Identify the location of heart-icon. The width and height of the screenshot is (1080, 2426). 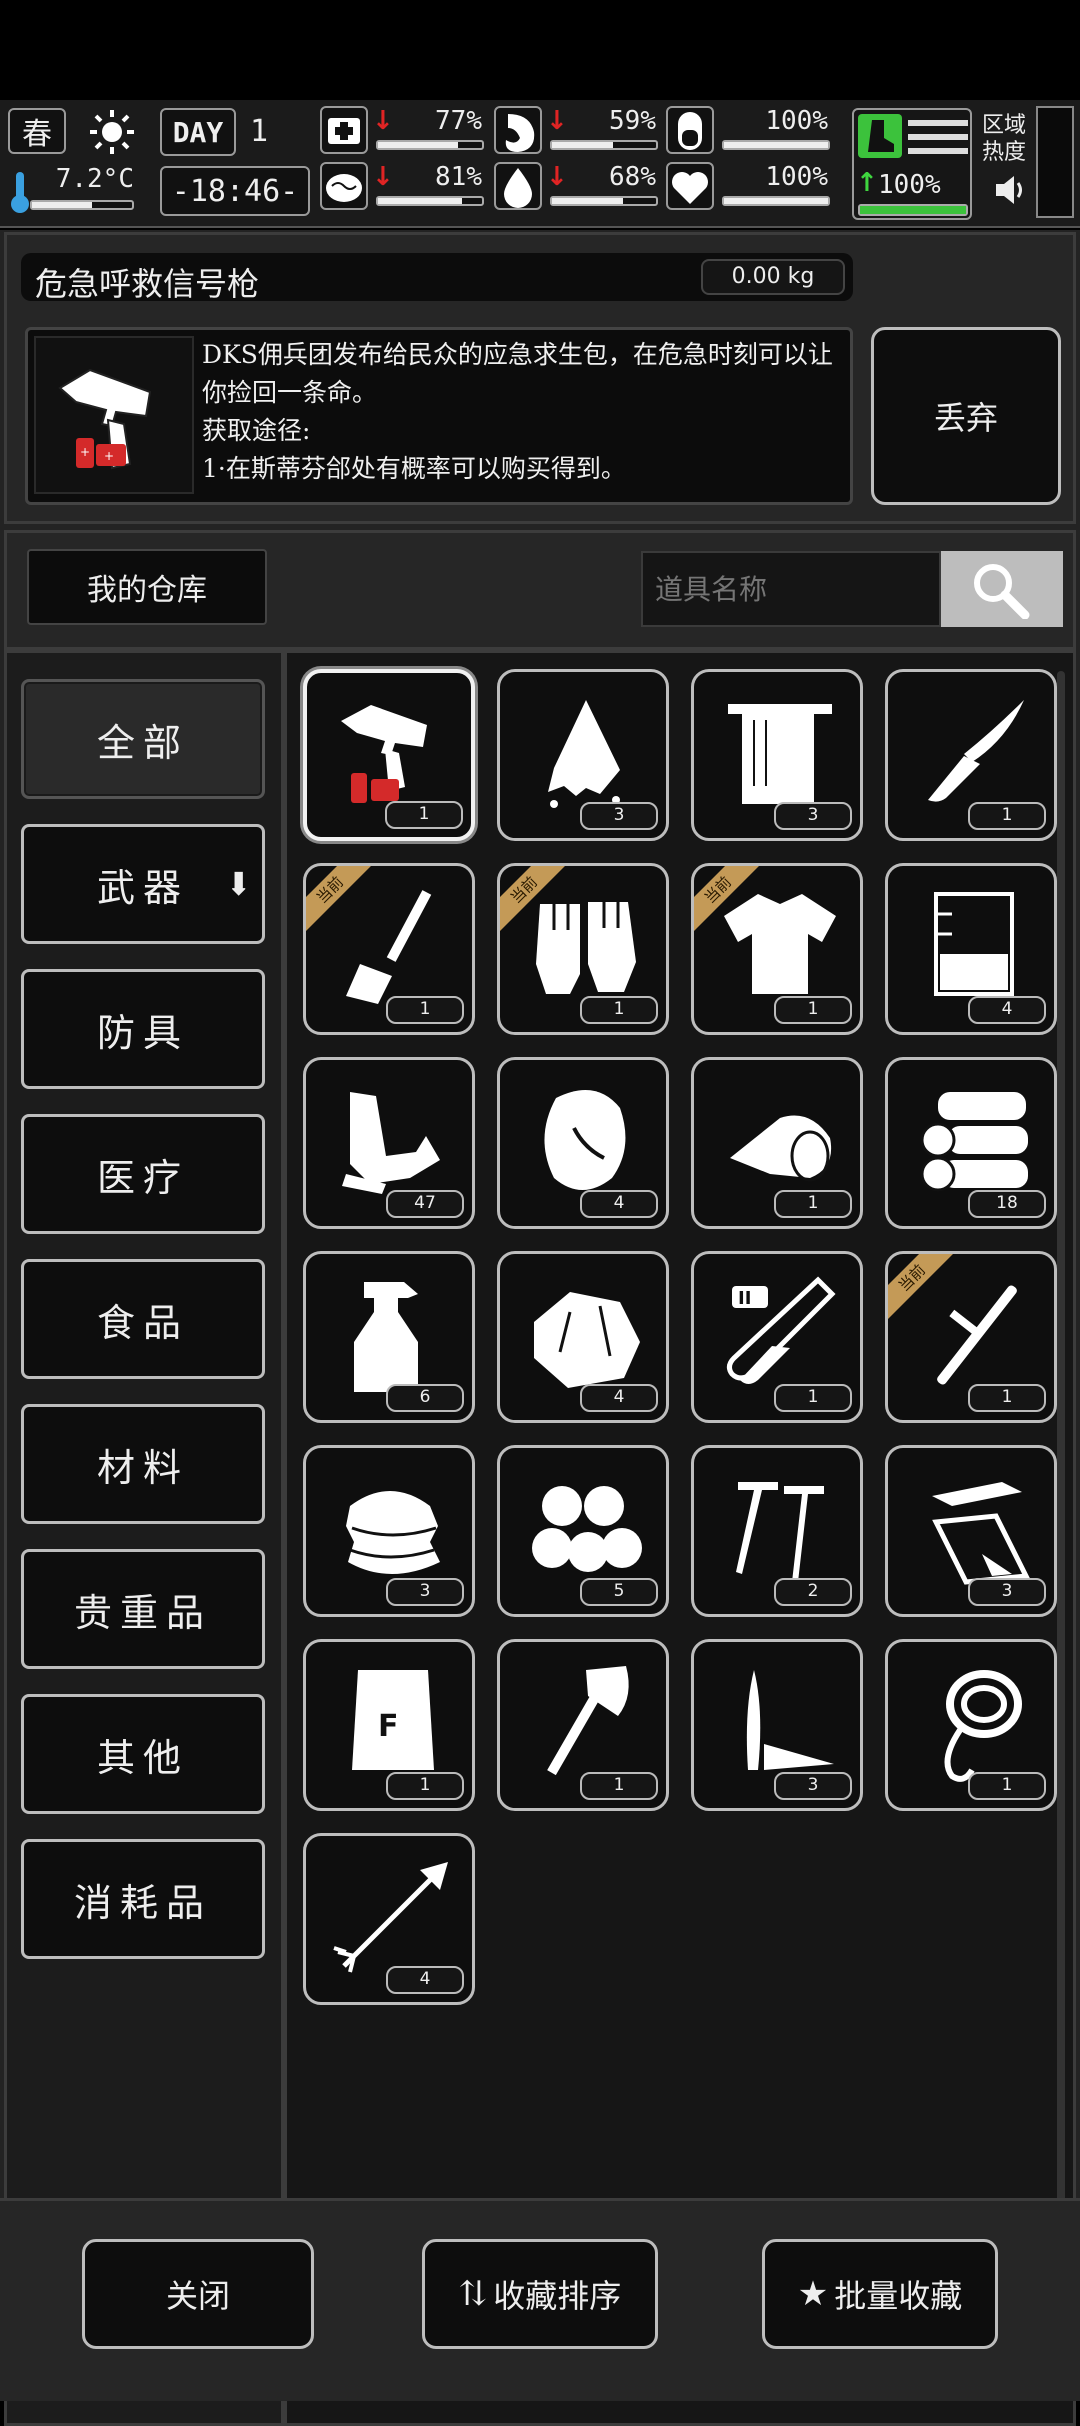
(690, 186).